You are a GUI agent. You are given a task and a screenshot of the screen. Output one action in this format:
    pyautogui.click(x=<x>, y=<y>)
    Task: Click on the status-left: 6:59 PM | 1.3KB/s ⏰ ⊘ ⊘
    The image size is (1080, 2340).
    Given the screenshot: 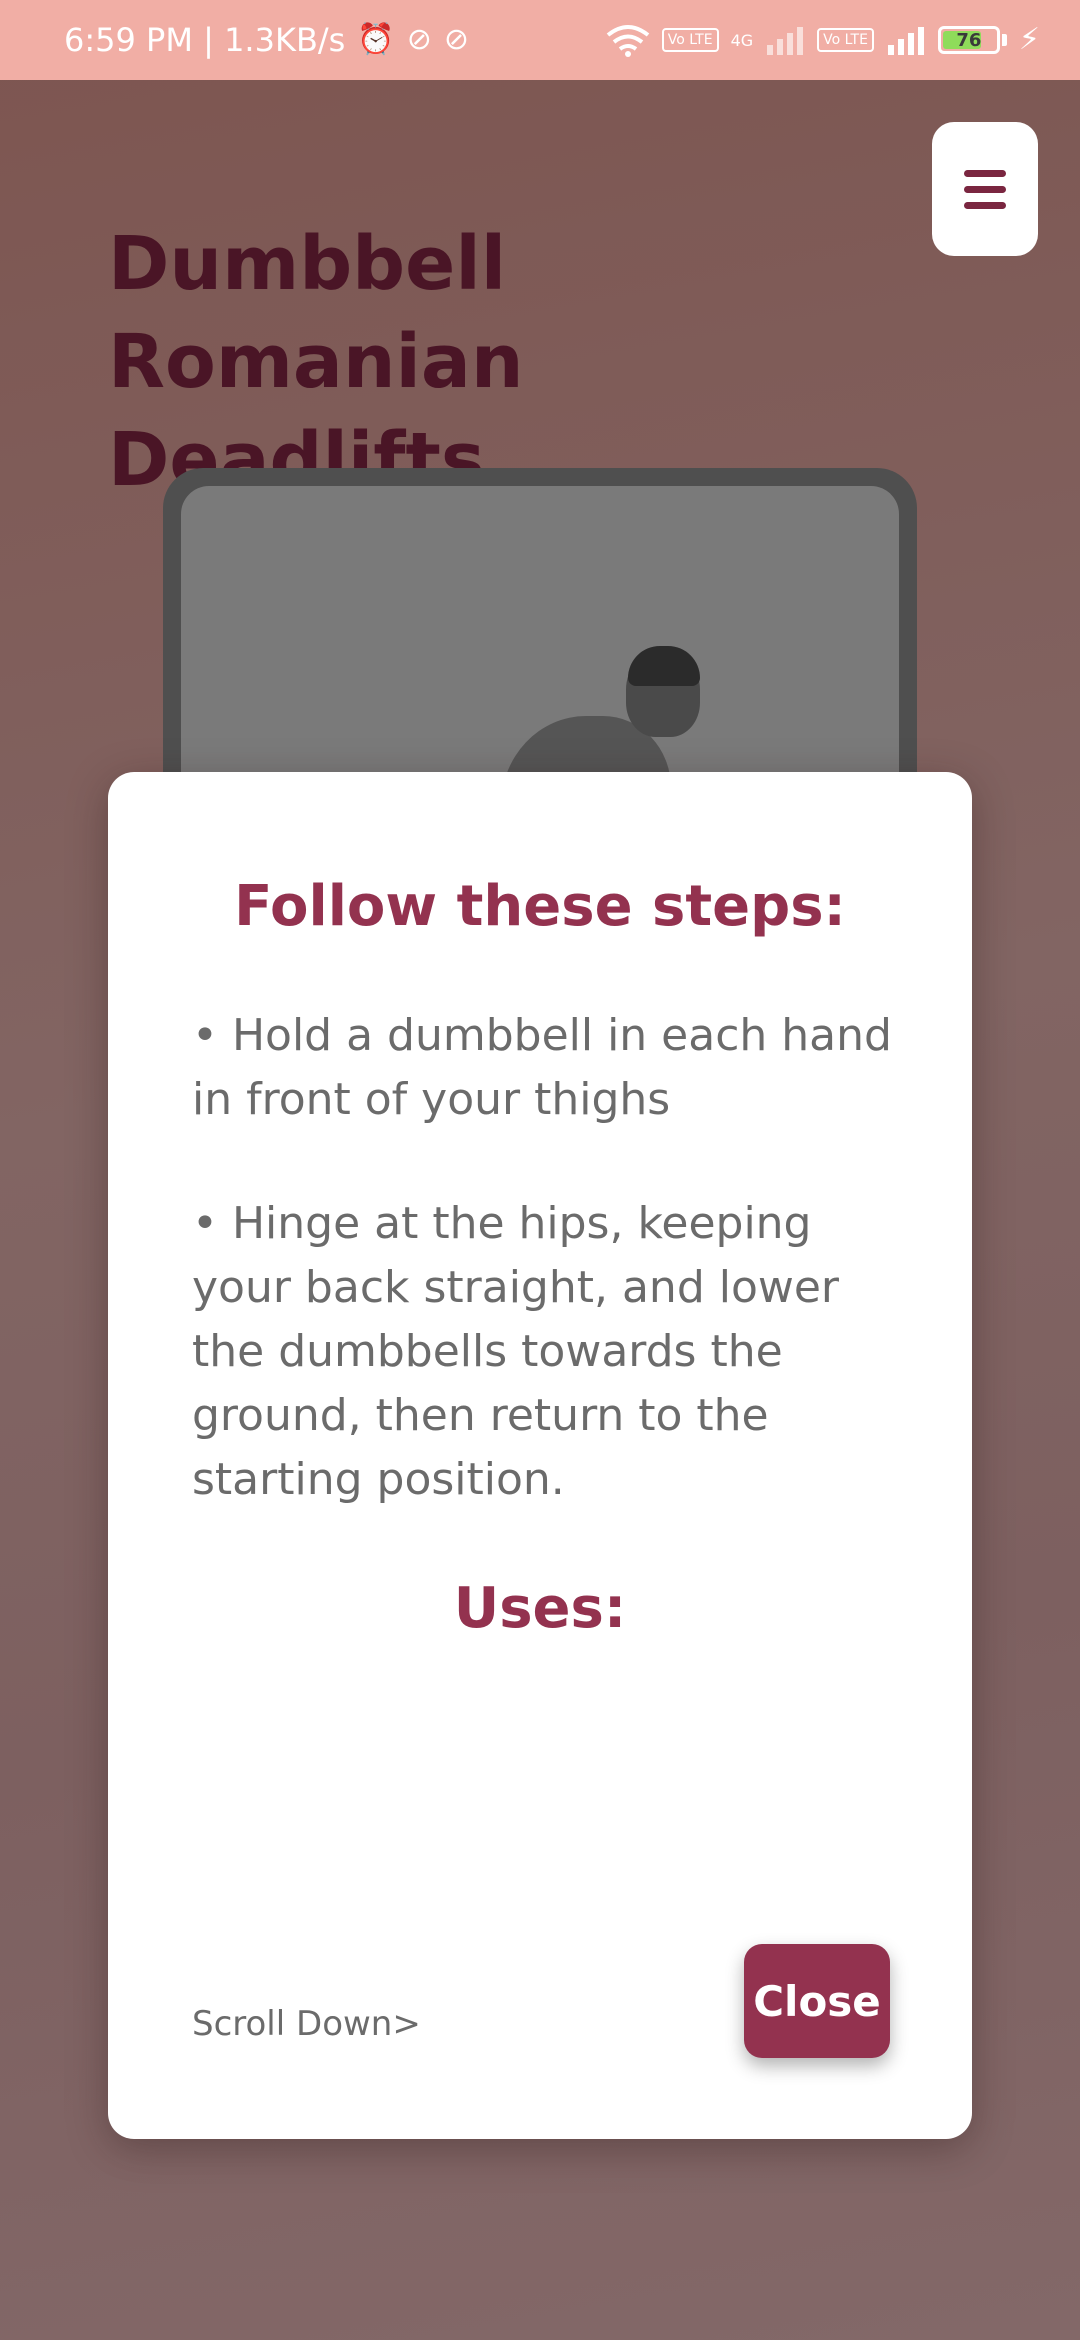 What is the action you would take?
    pyautogui.click(x=266, y=40)
    